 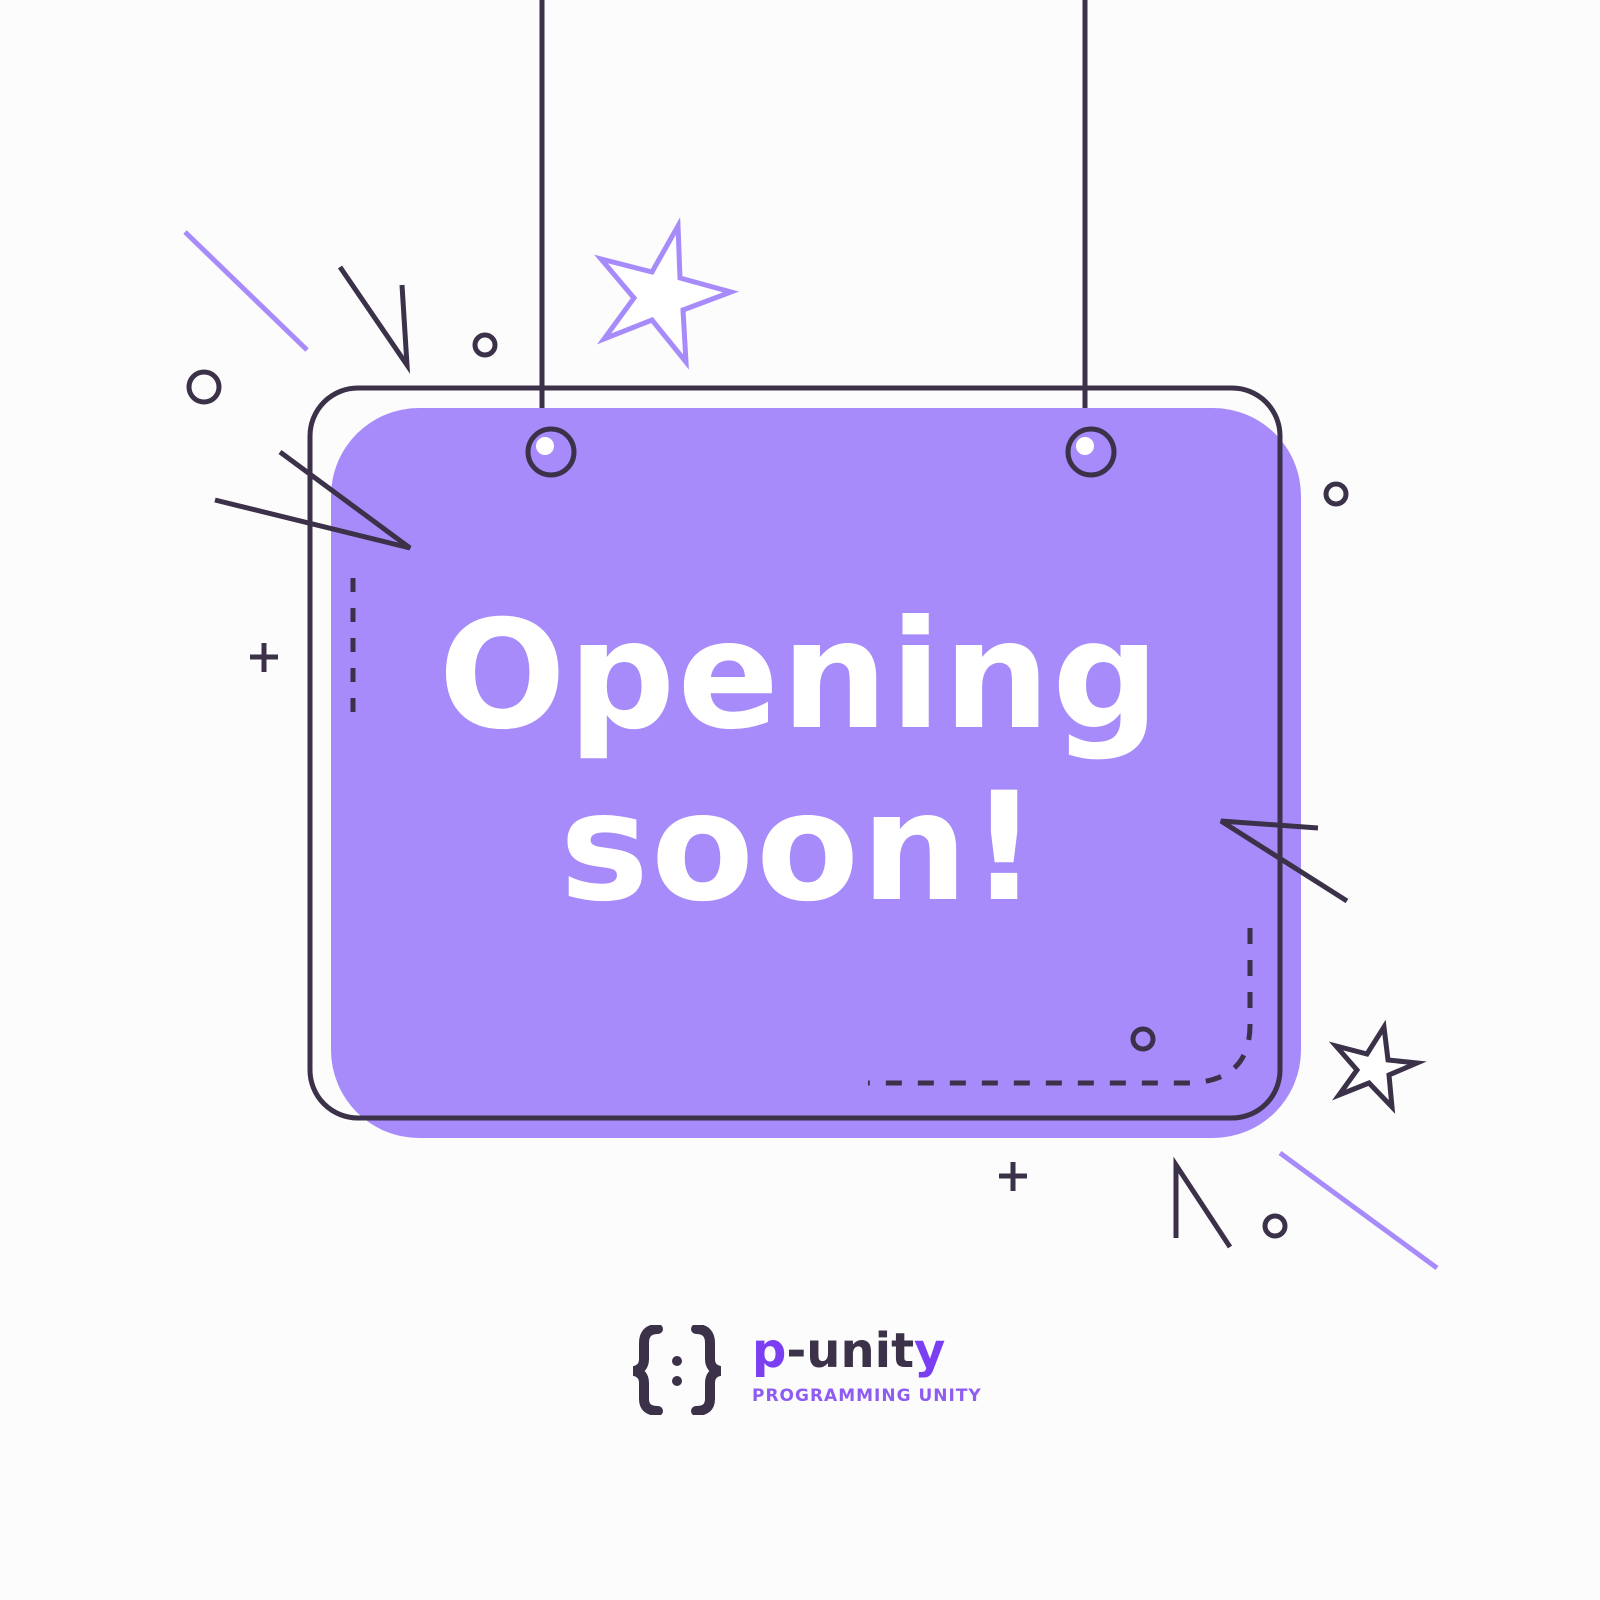 I want to click on dark-star-icon, so click(x=1377, y=1066).